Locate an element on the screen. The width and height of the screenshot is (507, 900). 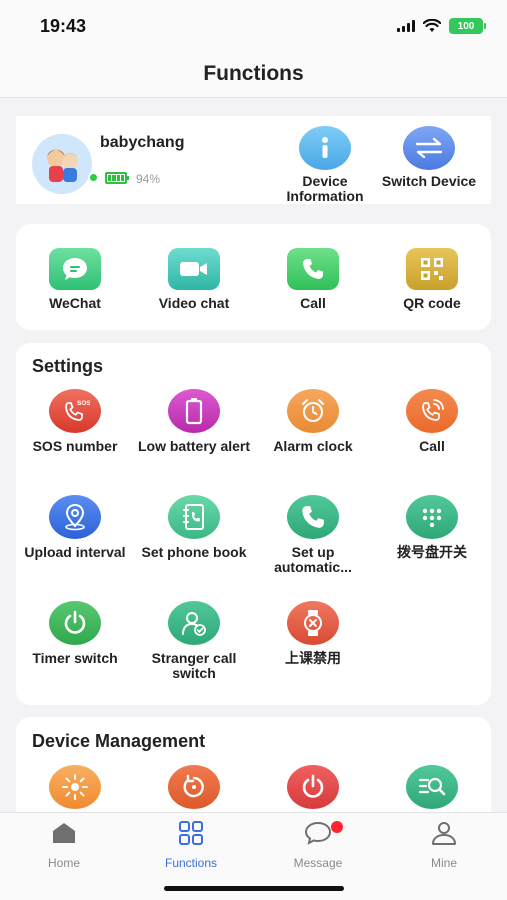
sos-number-button: SOS SOS number is located at coordinates (75, 421).